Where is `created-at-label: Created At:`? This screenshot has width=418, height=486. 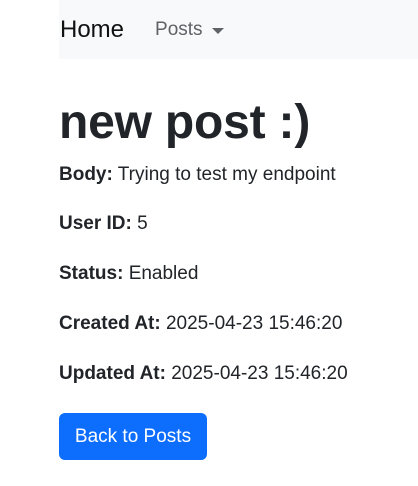 created-at-label: Created At: is located at coordinates (110, 323).